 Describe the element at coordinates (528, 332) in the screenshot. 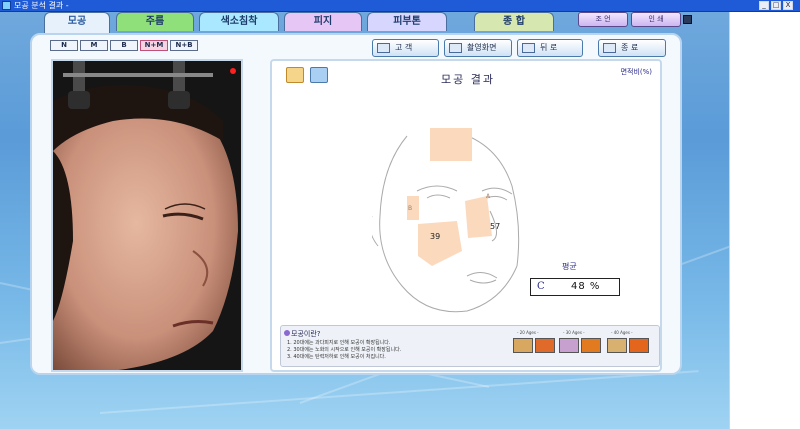

I see `age-20-label: - 20 Ages -` at that location.